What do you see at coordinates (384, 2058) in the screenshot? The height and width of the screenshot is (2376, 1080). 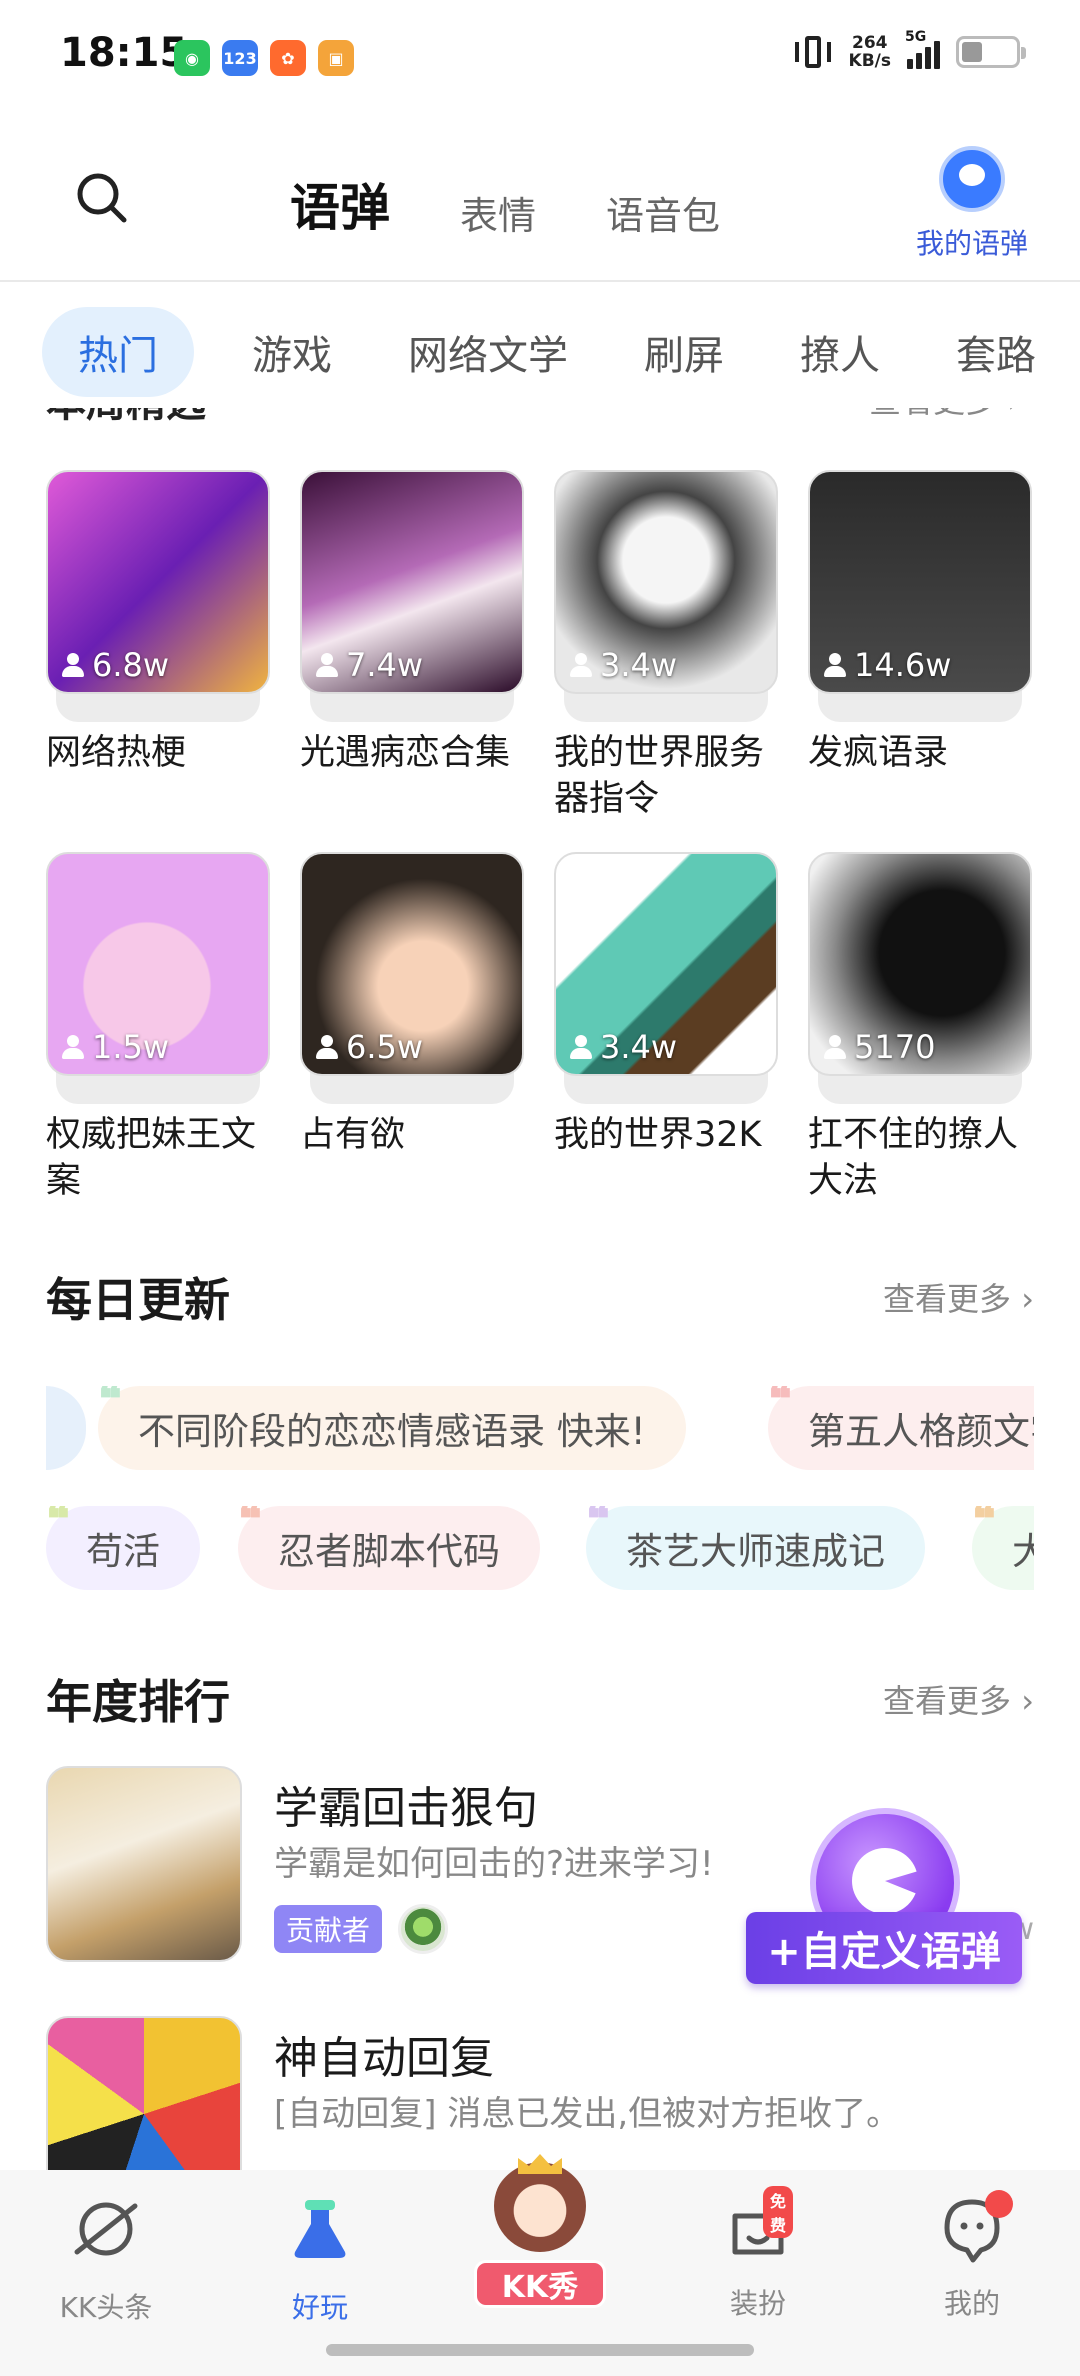 I see `ranking-item-title: 神自动回复` at bounding box center [384, 2058].